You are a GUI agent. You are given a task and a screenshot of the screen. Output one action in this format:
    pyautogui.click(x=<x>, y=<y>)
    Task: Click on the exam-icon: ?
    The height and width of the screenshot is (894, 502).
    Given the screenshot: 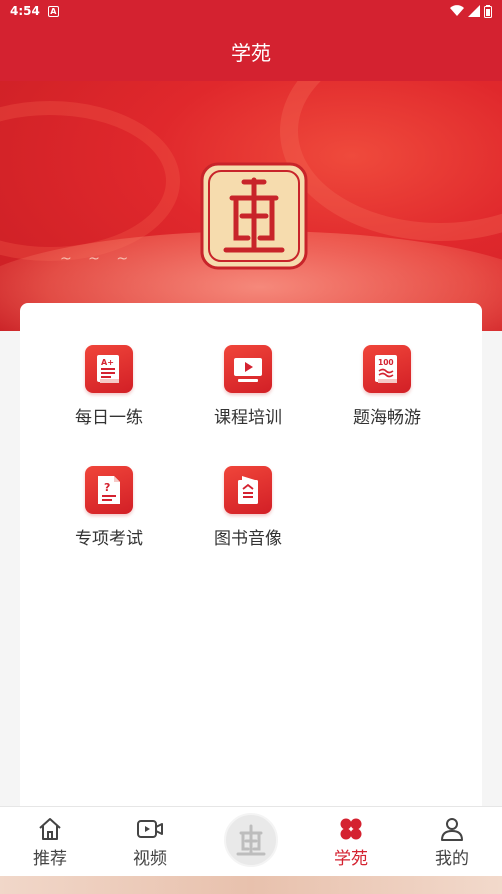 What is the action you would take?
    pyautogui.click(x=109, y=490)
    